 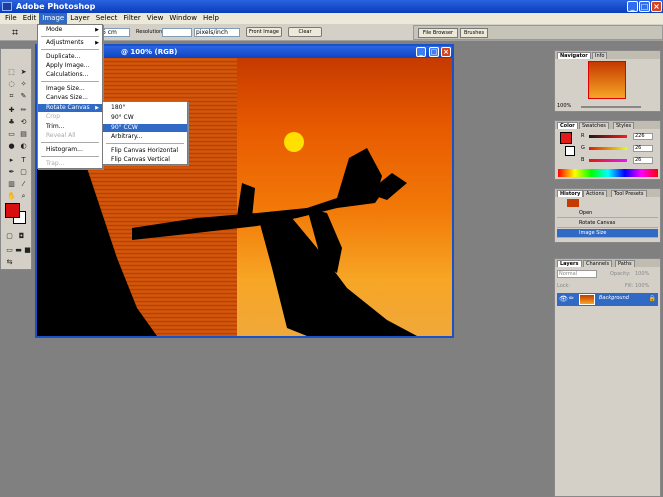 I want to click on menu-item-rotate-canvas: Rotate Canvas ▶, so click(x=70, y=108).